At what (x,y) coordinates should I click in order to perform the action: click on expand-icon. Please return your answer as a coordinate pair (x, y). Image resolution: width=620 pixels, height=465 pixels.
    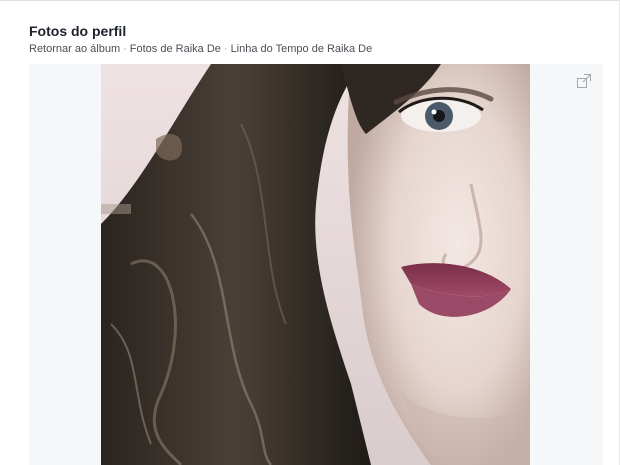
    Looking at the image, I should click on (584, 81).